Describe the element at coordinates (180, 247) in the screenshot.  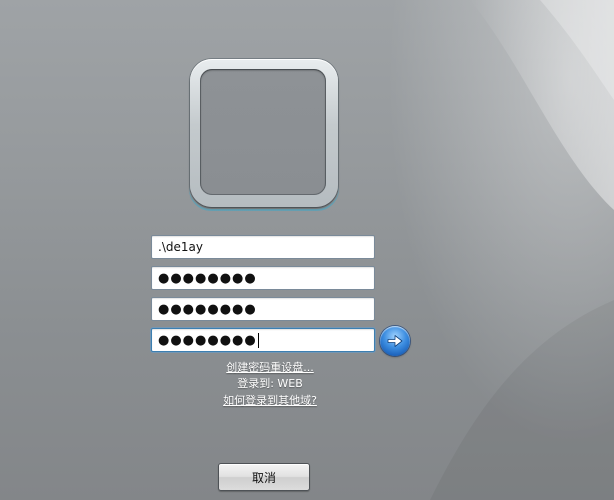
I see `username-value: .\de1ay` at that location.